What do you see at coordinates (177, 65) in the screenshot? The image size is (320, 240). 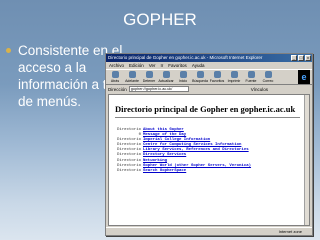 I see `menu-favoritos: Favoritos` at bounding box center [177, 65].